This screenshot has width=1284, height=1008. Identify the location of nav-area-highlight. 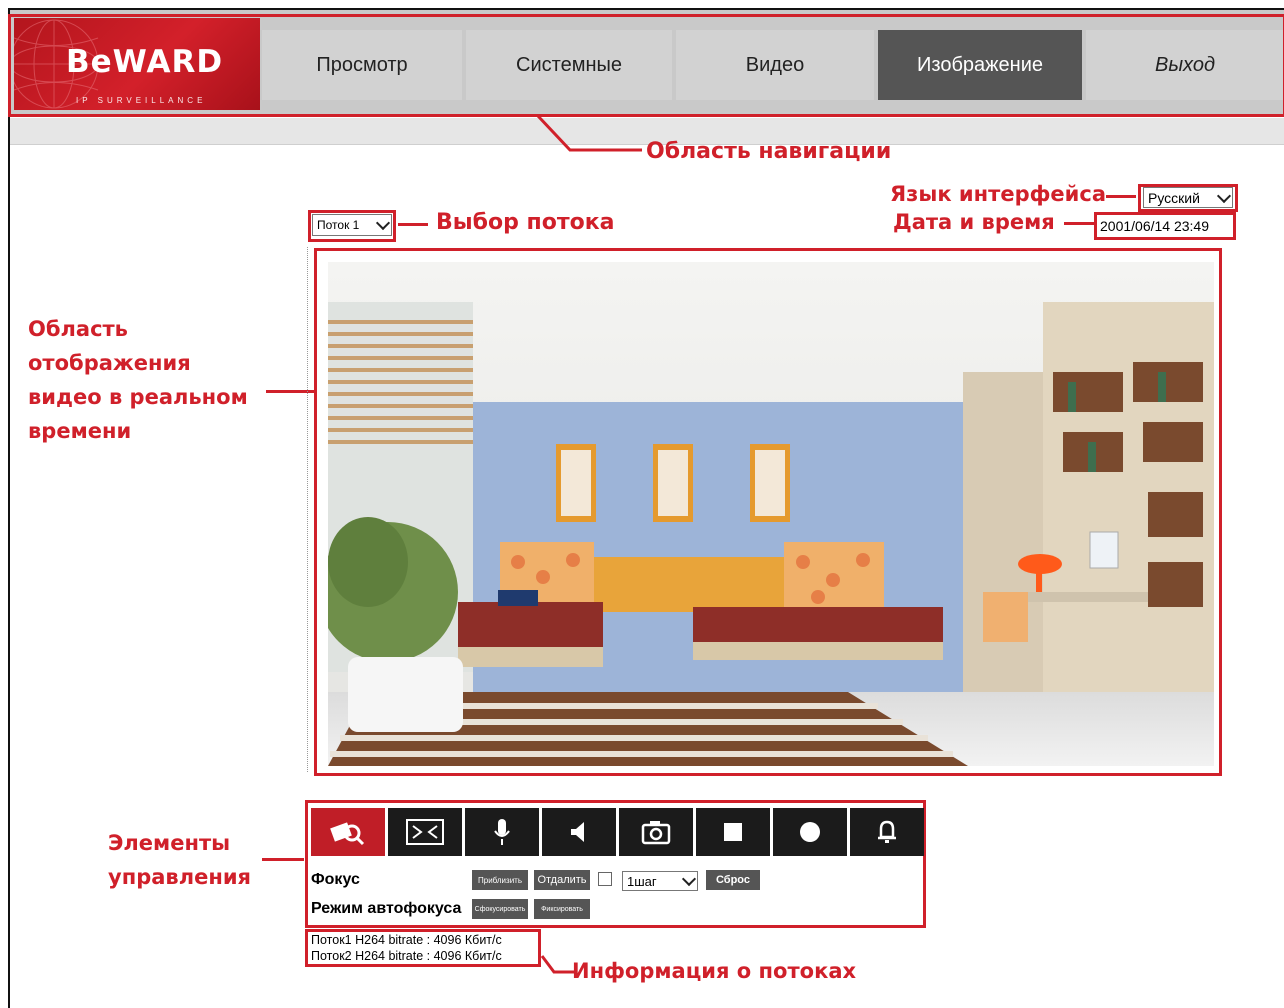
(646, 65).